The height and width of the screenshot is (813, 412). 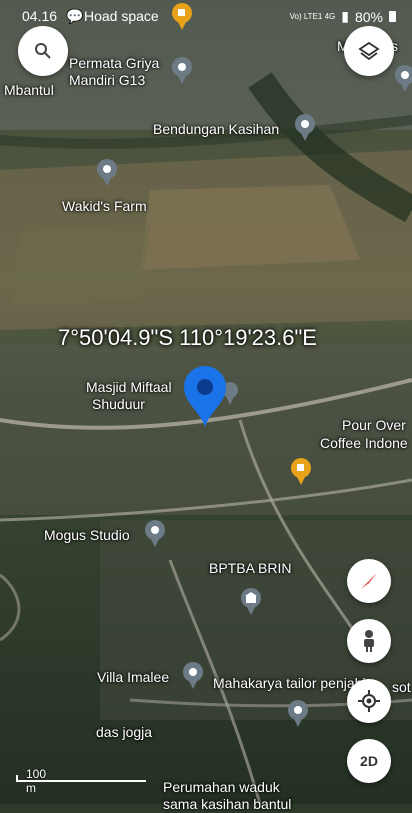 What do you see at coordinates (312, 16) in the screenshot?
I see `network-indicator: Vo) LTE1 4G` at bounding box center [312, 16].